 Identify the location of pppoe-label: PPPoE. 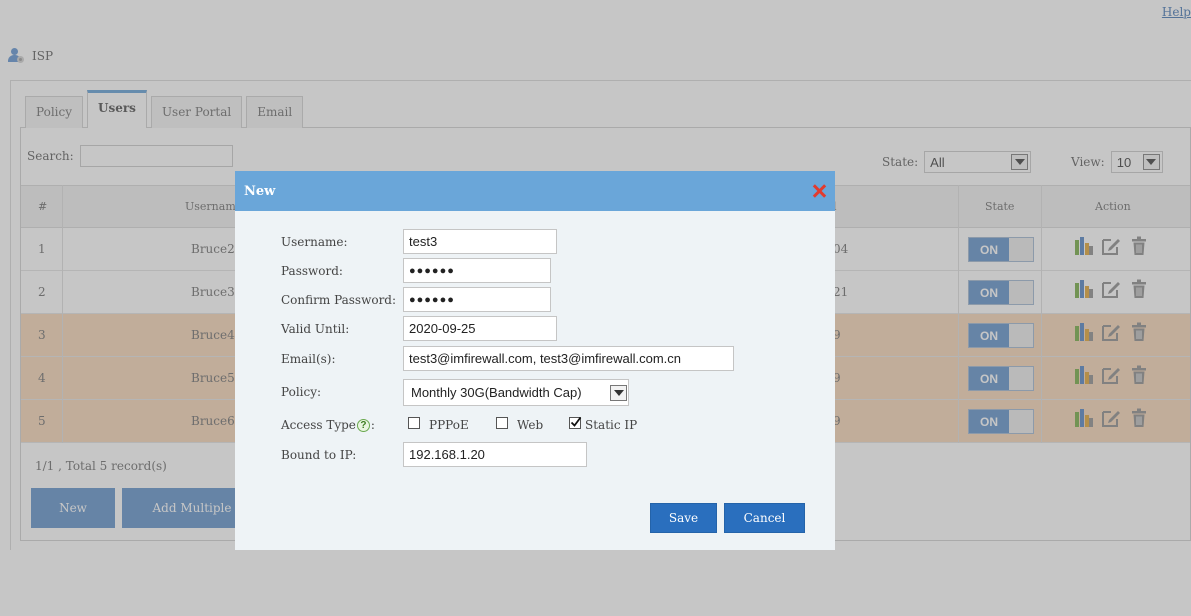
(449, 425).